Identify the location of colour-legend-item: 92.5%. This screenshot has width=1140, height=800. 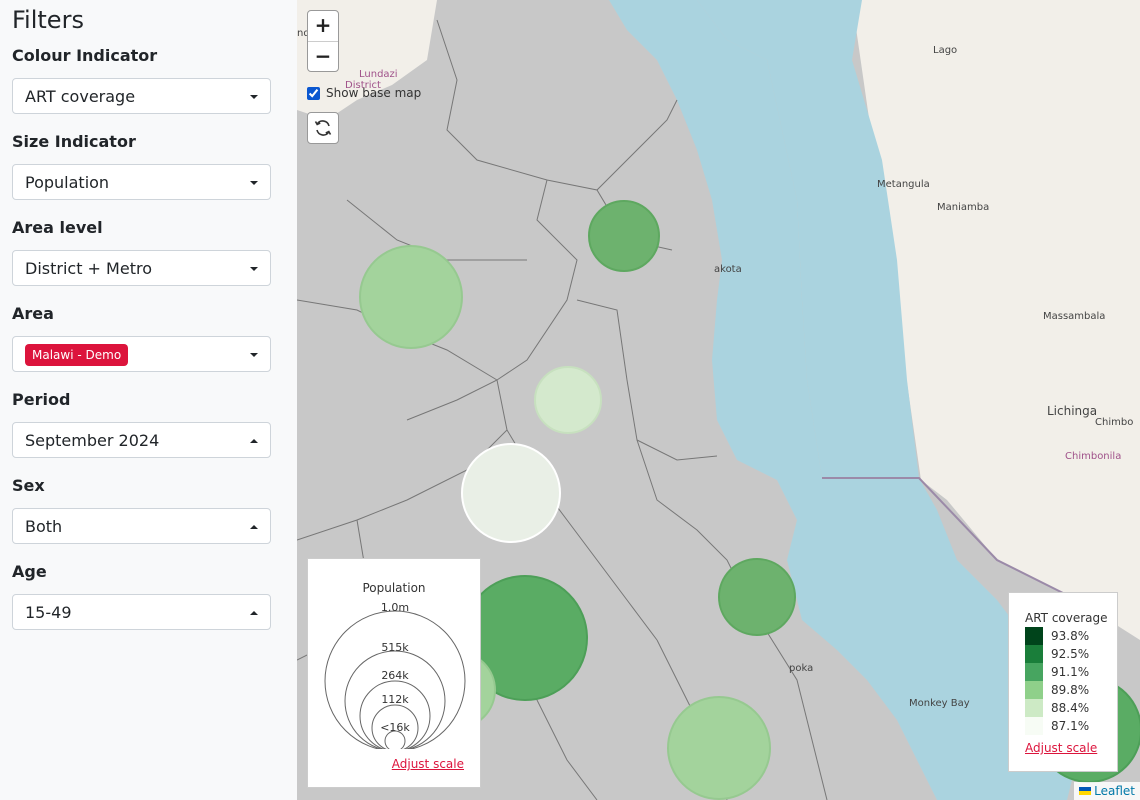
(1057, 654).